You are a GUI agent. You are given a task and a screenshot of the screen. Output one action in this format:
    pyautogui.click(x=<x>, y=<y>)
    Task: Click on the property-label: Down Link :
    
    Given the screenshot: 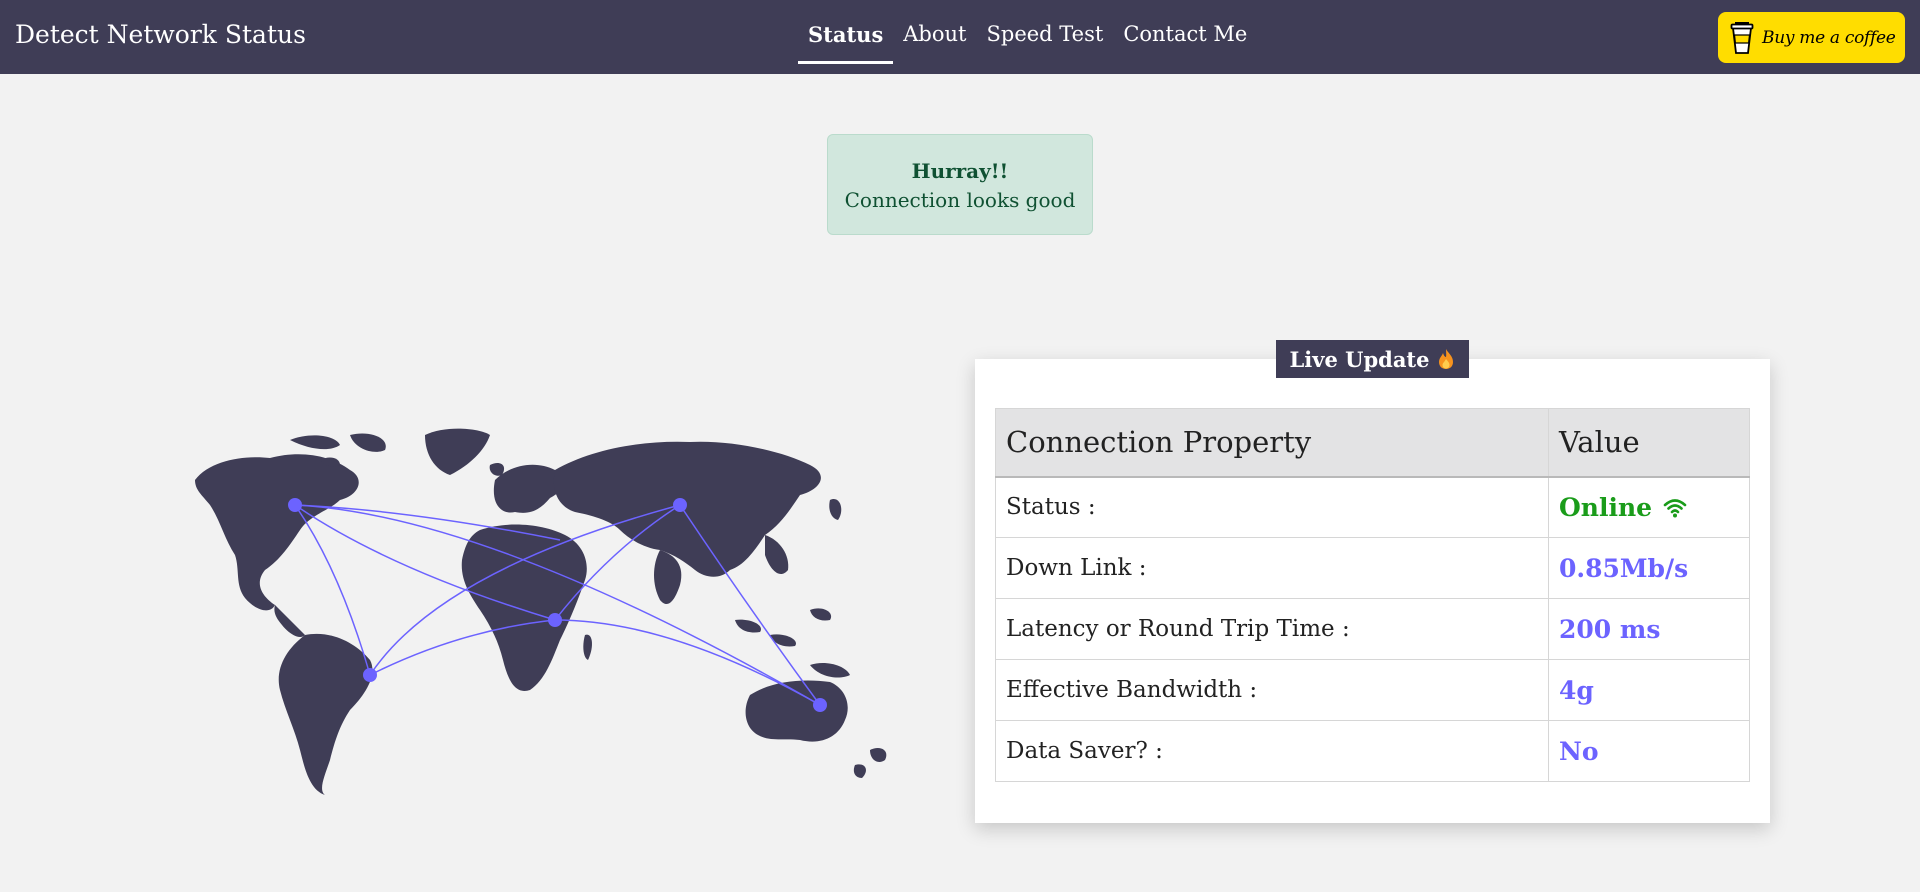 What is the action you would take?
    pyautogui.click(x=1272, y=568)
    